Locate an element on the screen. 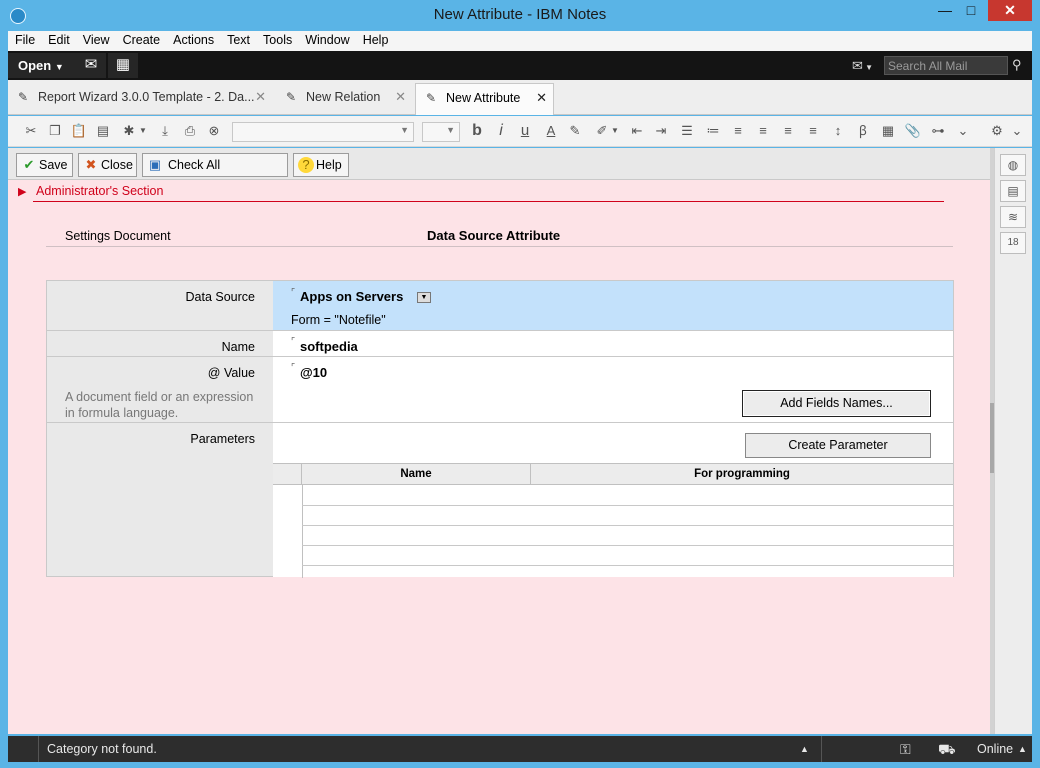 Image resolution: width=1040 pixels, height=768 pixels. window-frame-bottom is located at coordinates (520, 765).